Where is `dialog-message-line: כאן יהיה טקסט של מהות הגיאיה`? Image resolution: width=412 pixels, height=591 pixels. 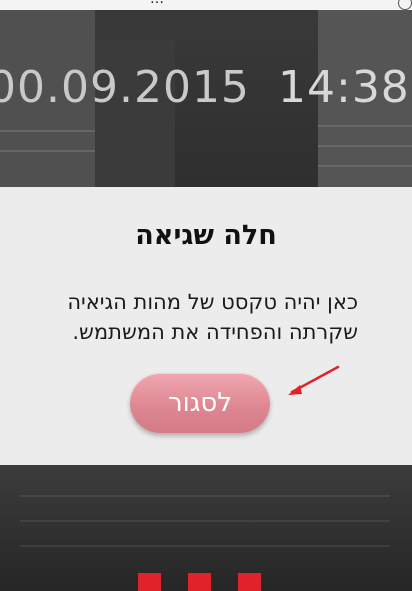
dialog-message-line: כאן יהיה טקסט של מהות הגיאיה is located at coordinates (212, 302).